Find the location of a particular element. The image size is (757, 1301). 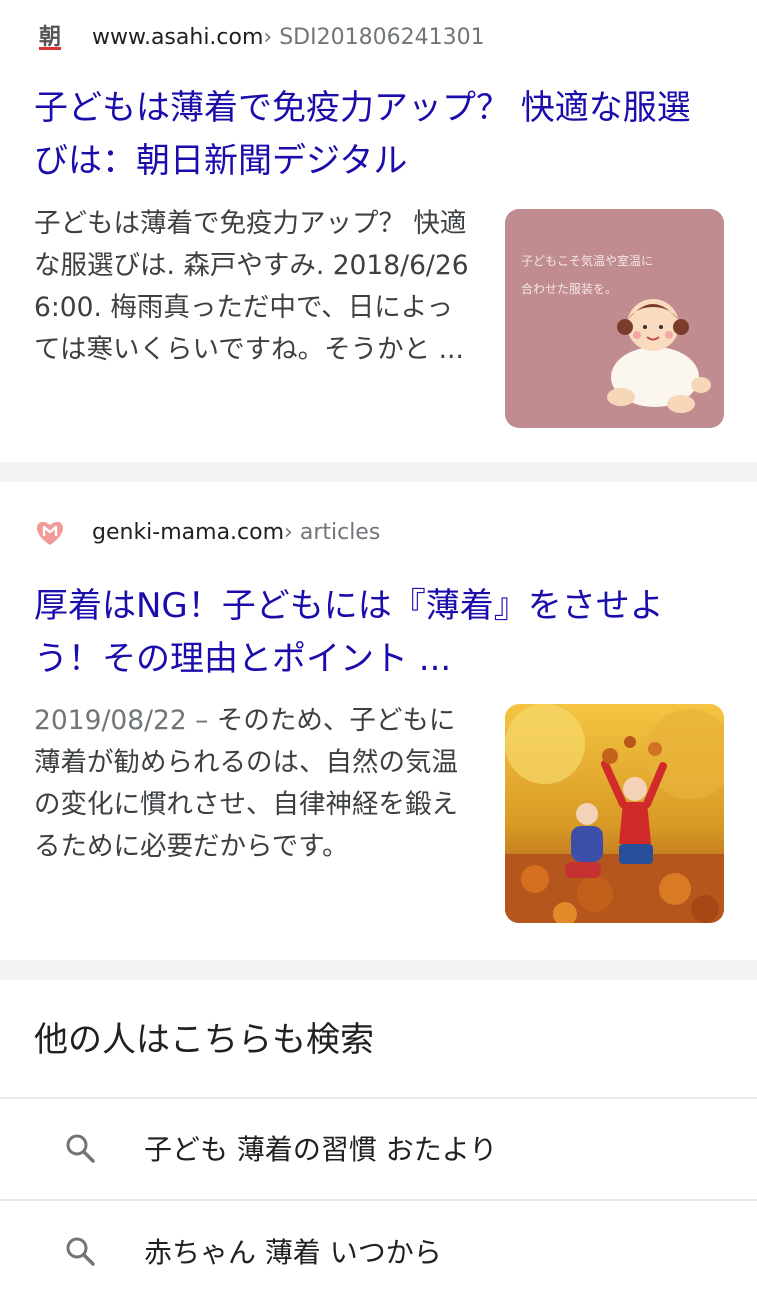

result-site-row: 朝 www.asahi.com › SDI201806241301 is located at coordinates (259, 37).